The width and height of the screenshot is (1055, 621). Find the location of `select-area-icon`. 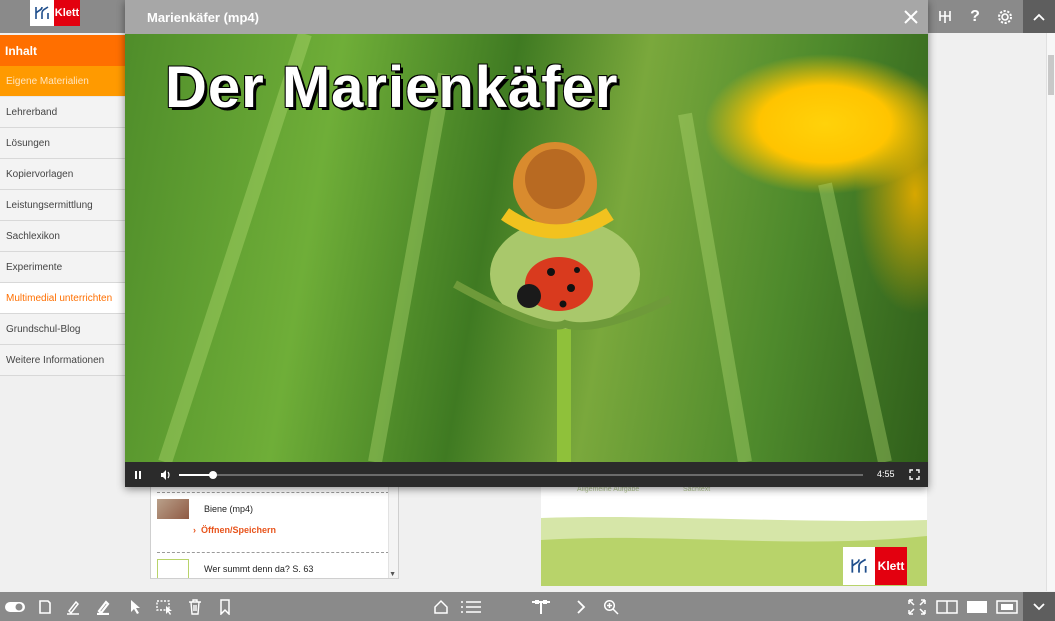

select-area-icon is located at coordinates (165, 606).